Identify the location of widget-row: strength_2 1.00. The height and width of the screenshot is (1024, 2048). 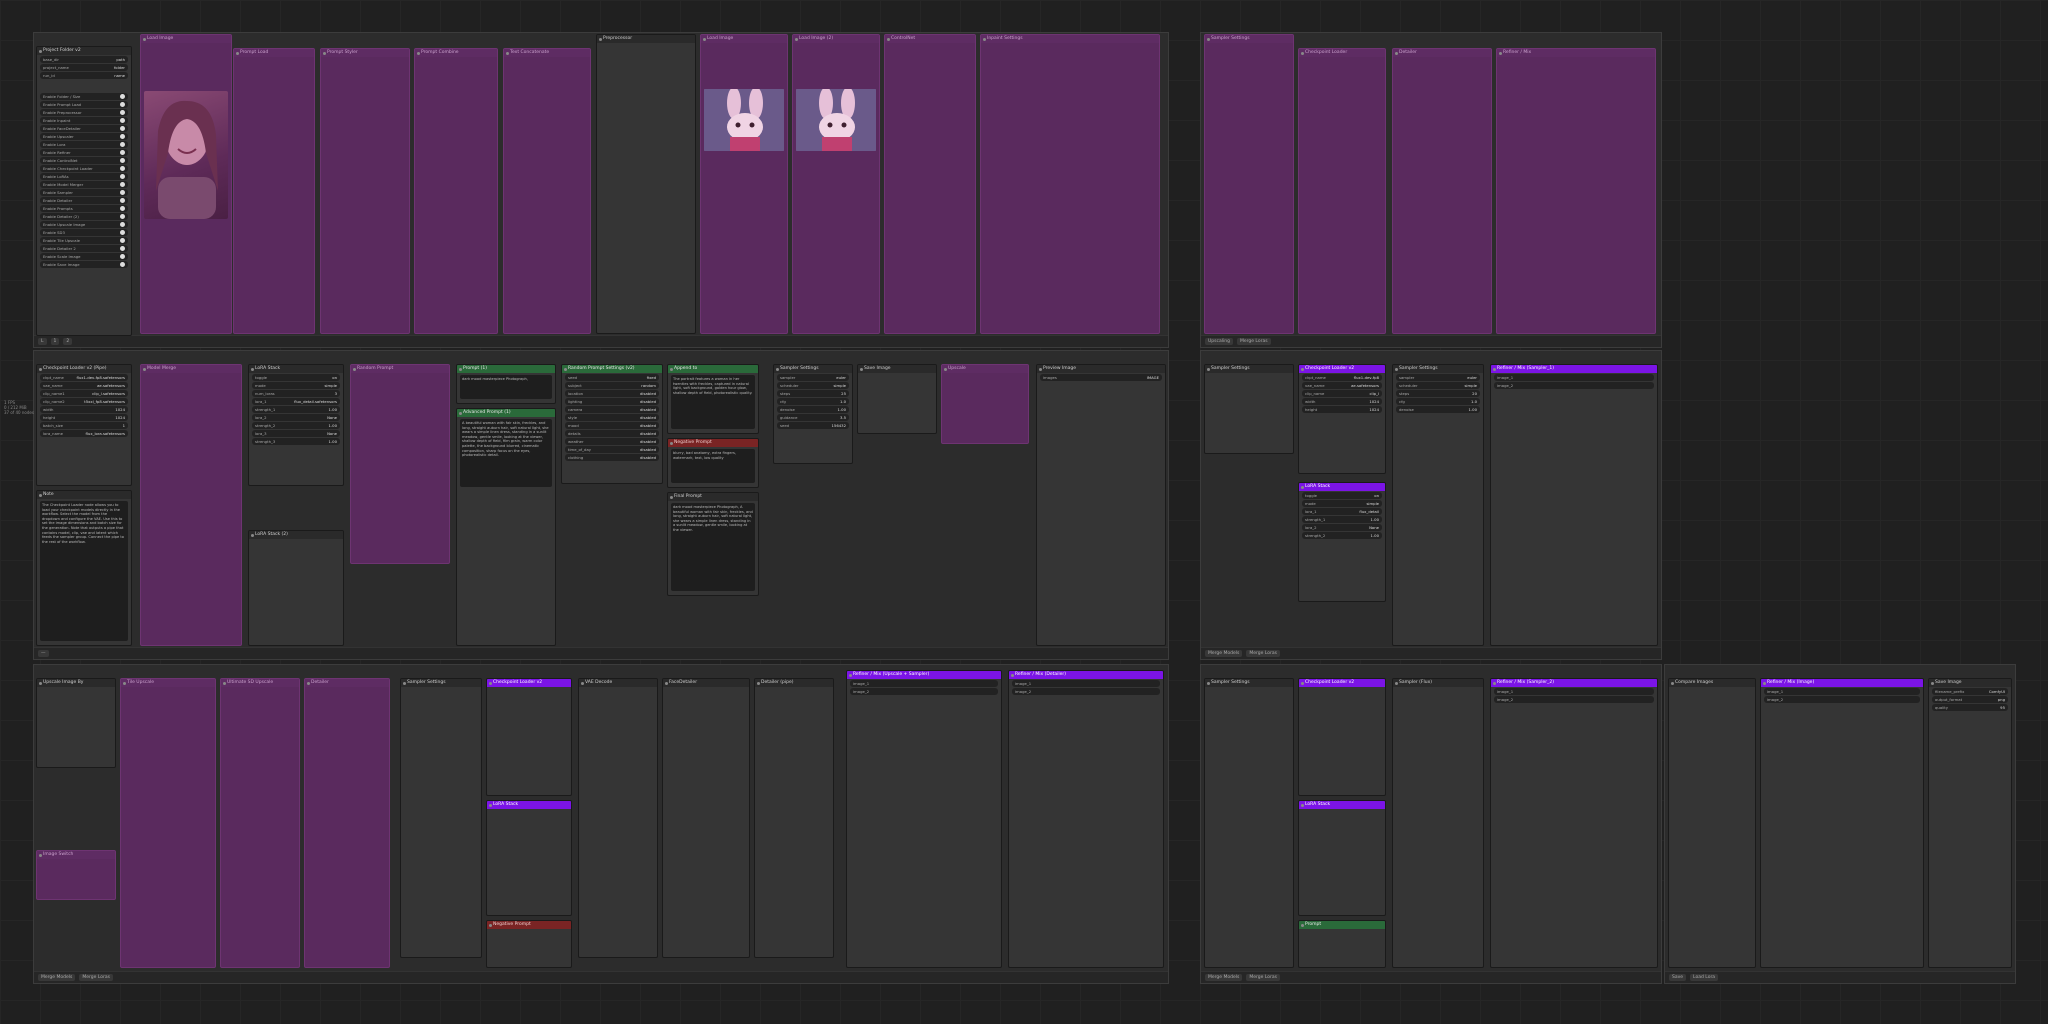
(296, 425).